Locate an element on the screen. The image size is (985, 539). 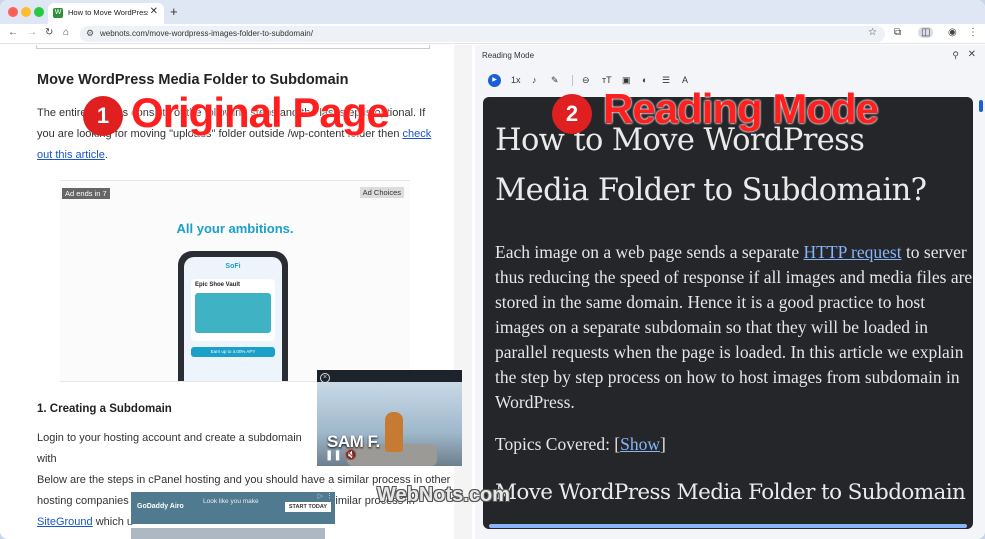
letter-spacing-icon: A is located at coordinates (685, 80).